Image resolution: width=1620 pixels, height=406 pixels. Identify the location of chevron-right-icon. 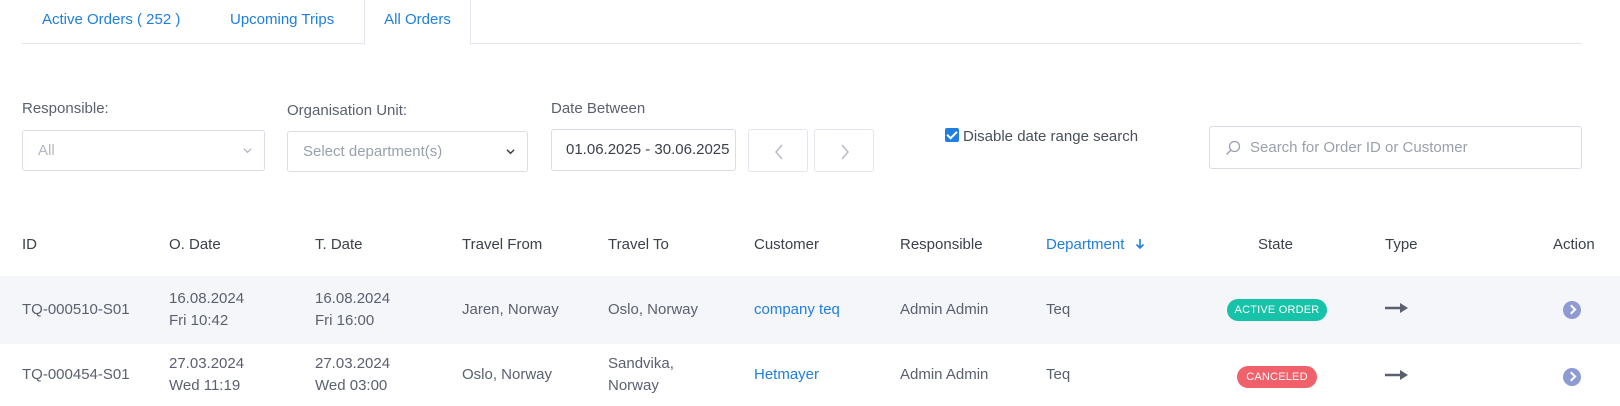
(845, 152).